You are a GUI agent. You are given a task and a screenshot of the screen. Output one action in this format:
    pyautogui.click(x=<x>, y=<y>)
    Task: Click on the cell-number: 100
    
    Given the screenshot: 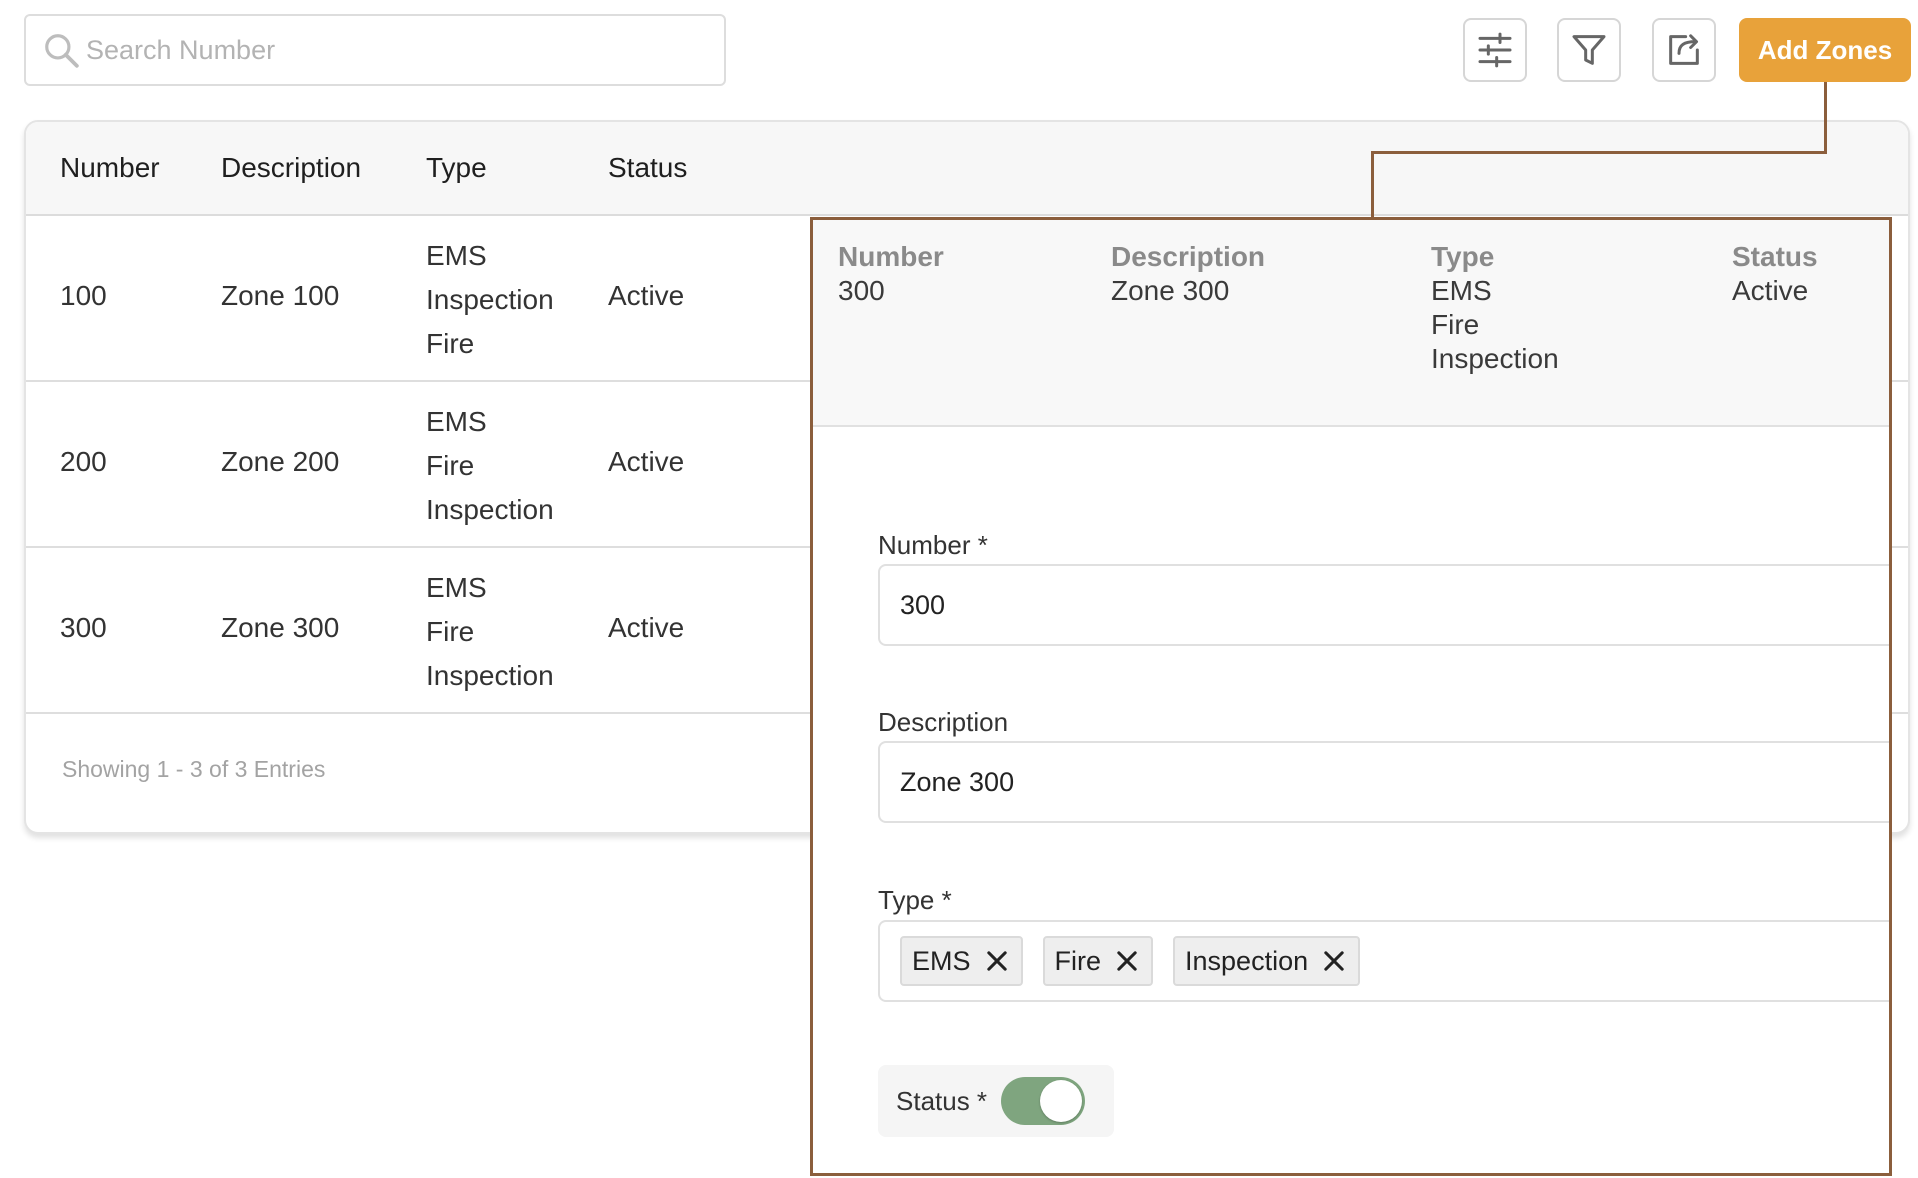 What is the action you would take?
    pyautogui.click(x=83, y=295)
    